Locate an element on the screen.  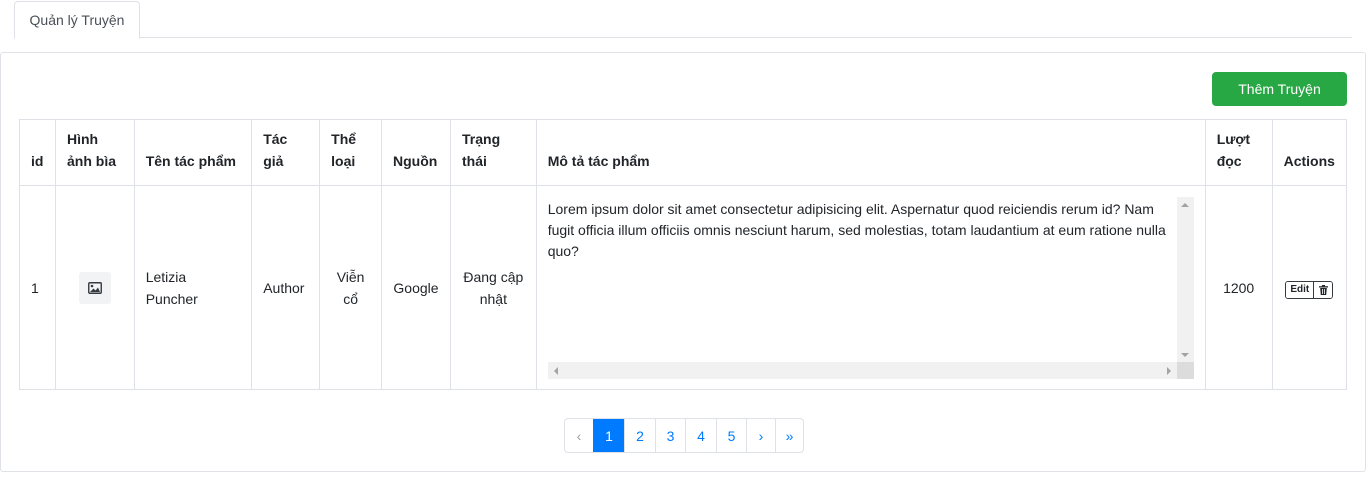
scroll-corner is located at coordinates (1185, 370).